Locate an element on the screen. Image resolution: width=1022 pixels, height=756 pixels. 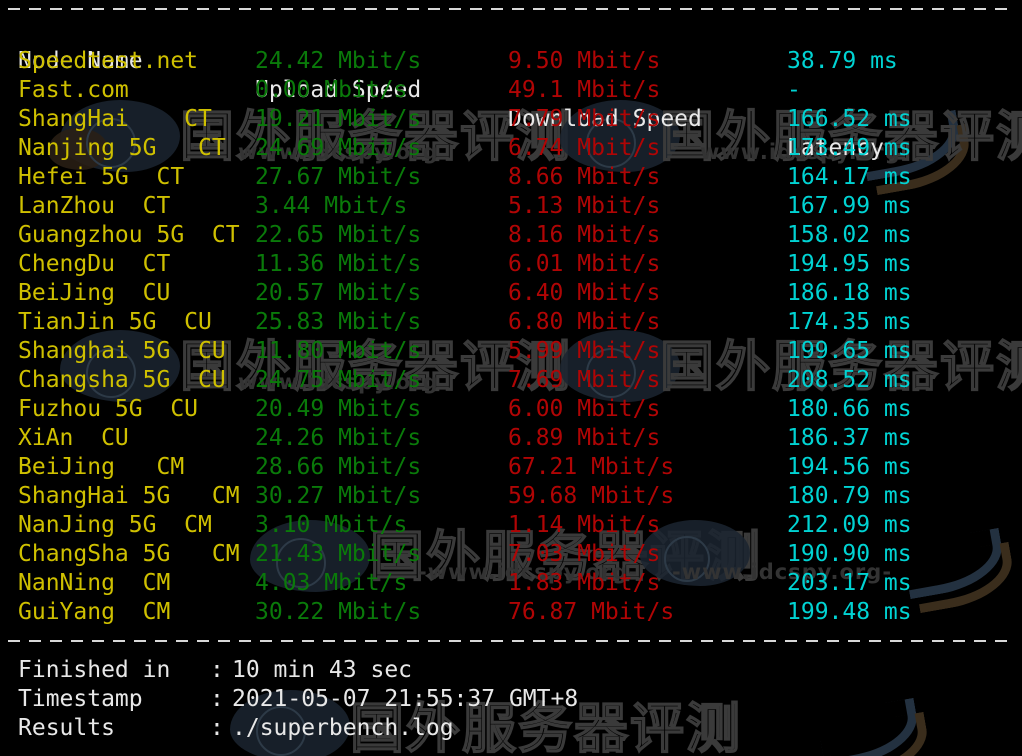
cell-latency: 180.66 ms is located at coordinates (849, 409).